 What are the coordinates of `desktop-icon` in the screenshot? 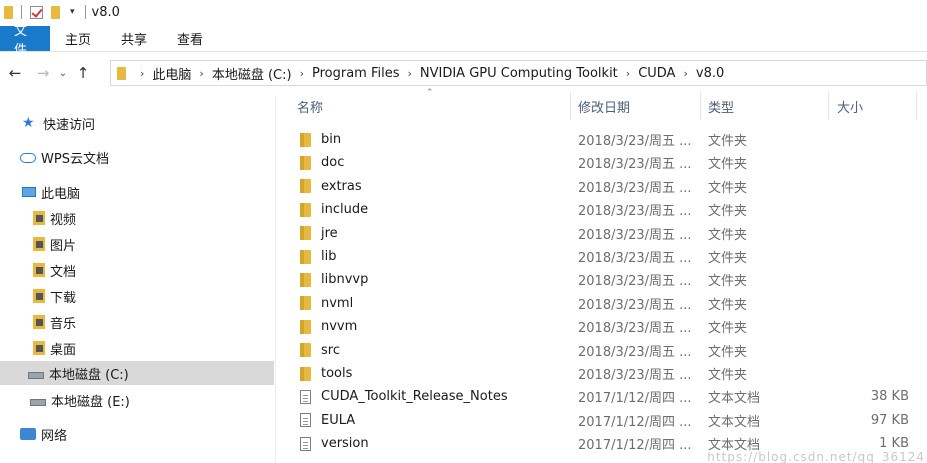 It's located at (39, 348).